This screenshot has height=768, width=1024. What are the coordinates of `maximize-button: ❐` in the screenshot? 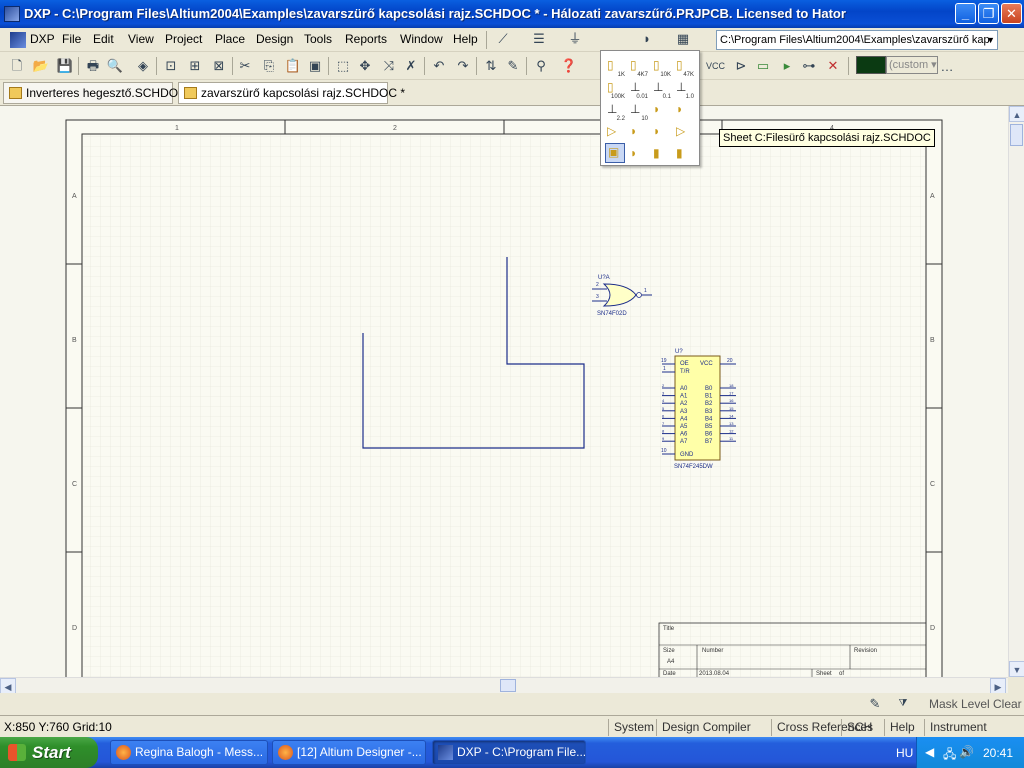 It's located at (988, 13).